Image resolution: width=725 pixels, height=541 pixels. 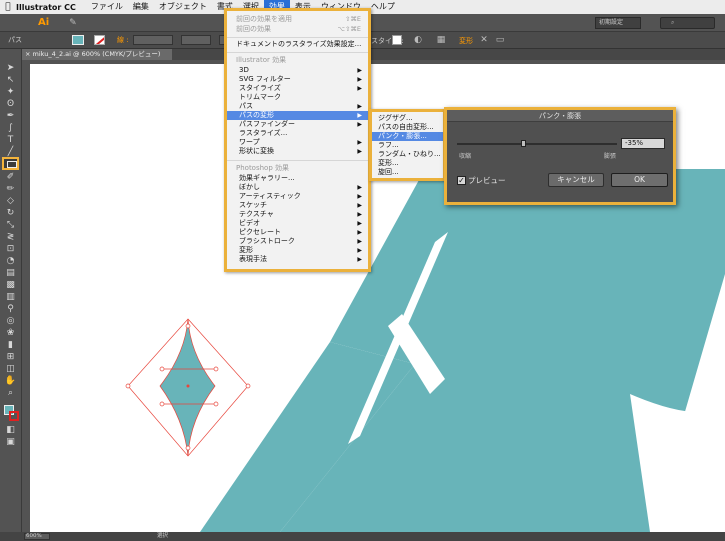 I want to click on menu-blur: ぼかし ▶, so click(x=297, y=187).